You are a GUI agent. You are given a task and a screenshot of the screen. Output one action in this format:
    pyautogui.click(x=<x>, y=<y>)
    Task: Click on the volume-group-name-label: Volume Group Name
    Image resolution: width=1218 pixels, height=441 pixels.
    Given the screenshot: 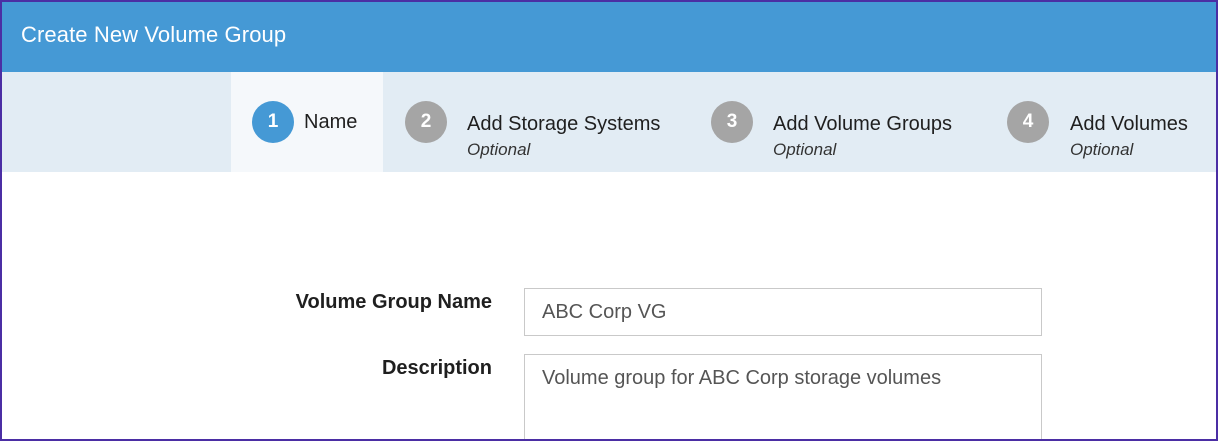 What is the action you would take?
    pyautogui.click(x=393, y=302)
    